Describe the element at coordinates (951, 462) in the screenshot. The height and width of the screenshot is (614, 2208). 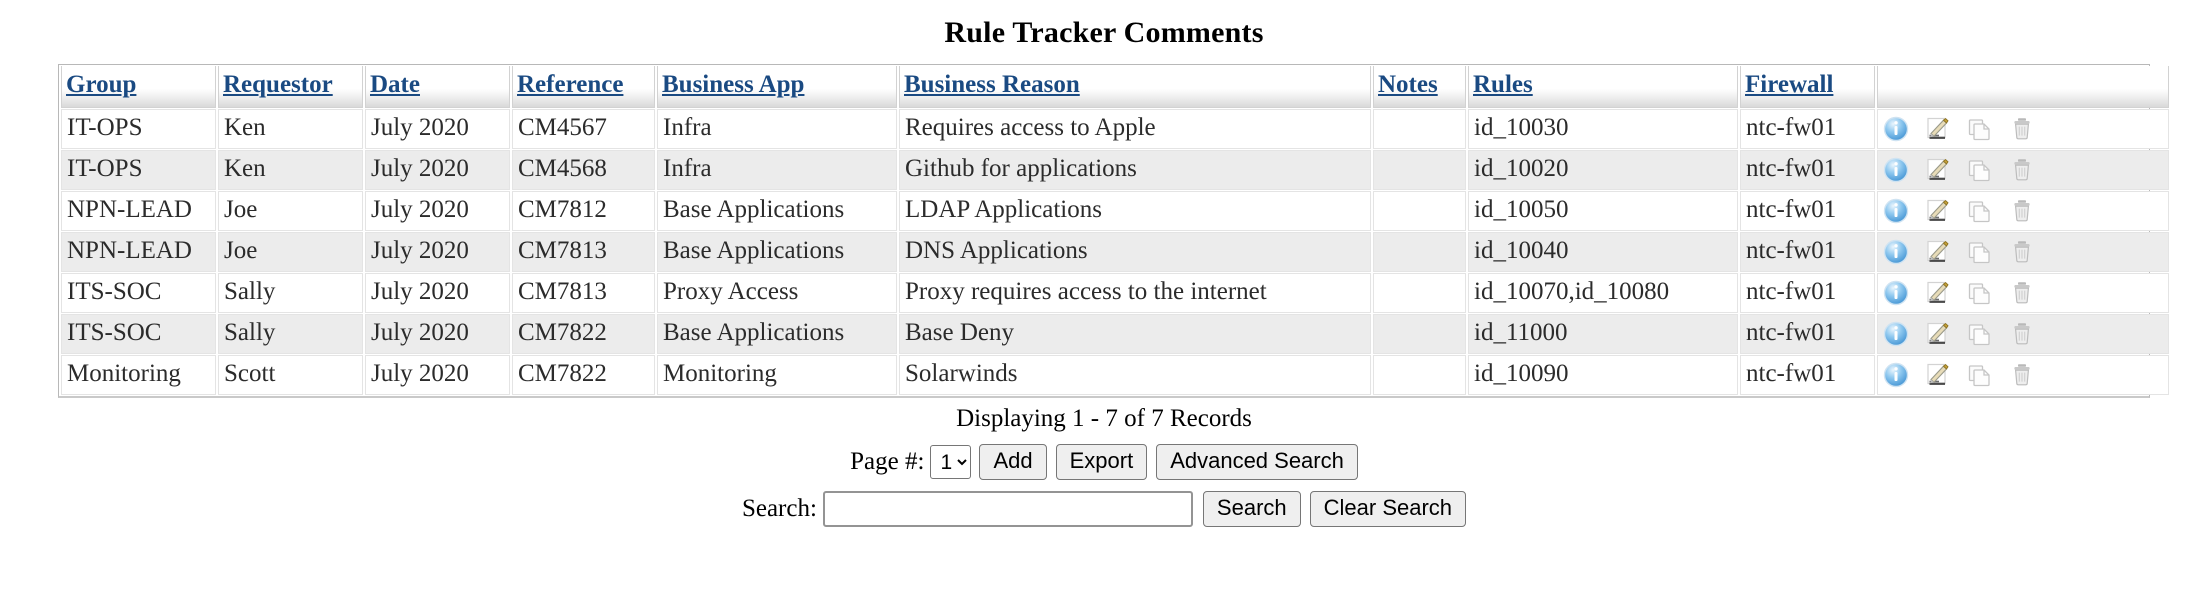
I see `page-number-select: 1` at that location.